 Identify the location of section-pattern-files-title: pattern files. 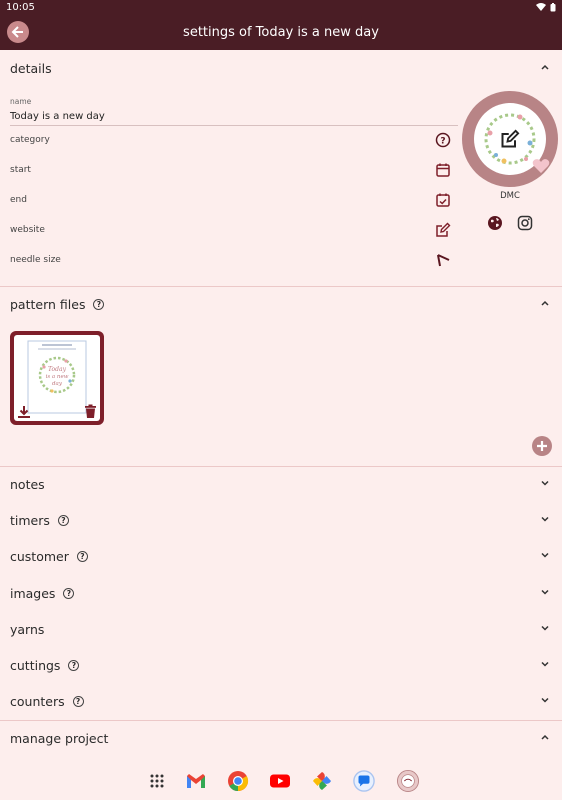
(48, 304).